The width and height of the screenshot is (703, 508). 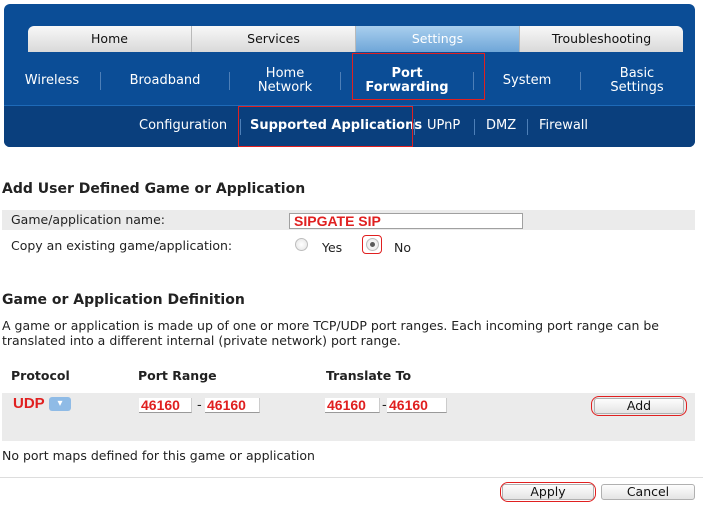 I want to click on top-tab-strip: Home Services Settings Troubleshooting, so click(x=355, y=39).